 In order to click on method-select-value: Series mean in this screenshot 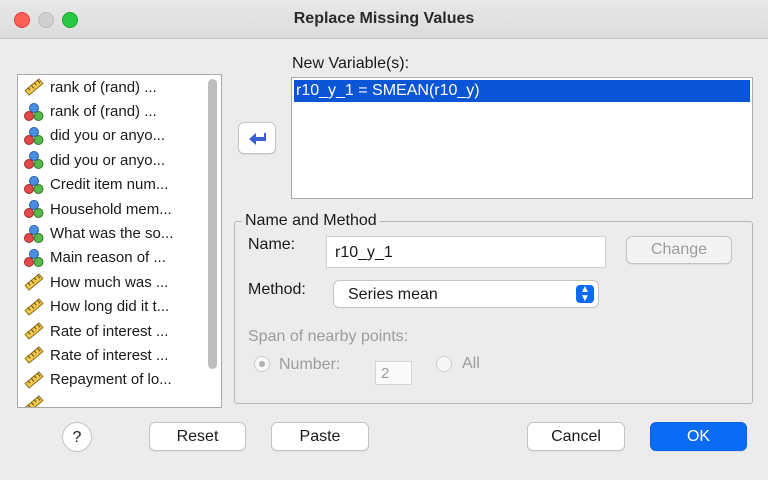, I will do `click(393, 294)`.